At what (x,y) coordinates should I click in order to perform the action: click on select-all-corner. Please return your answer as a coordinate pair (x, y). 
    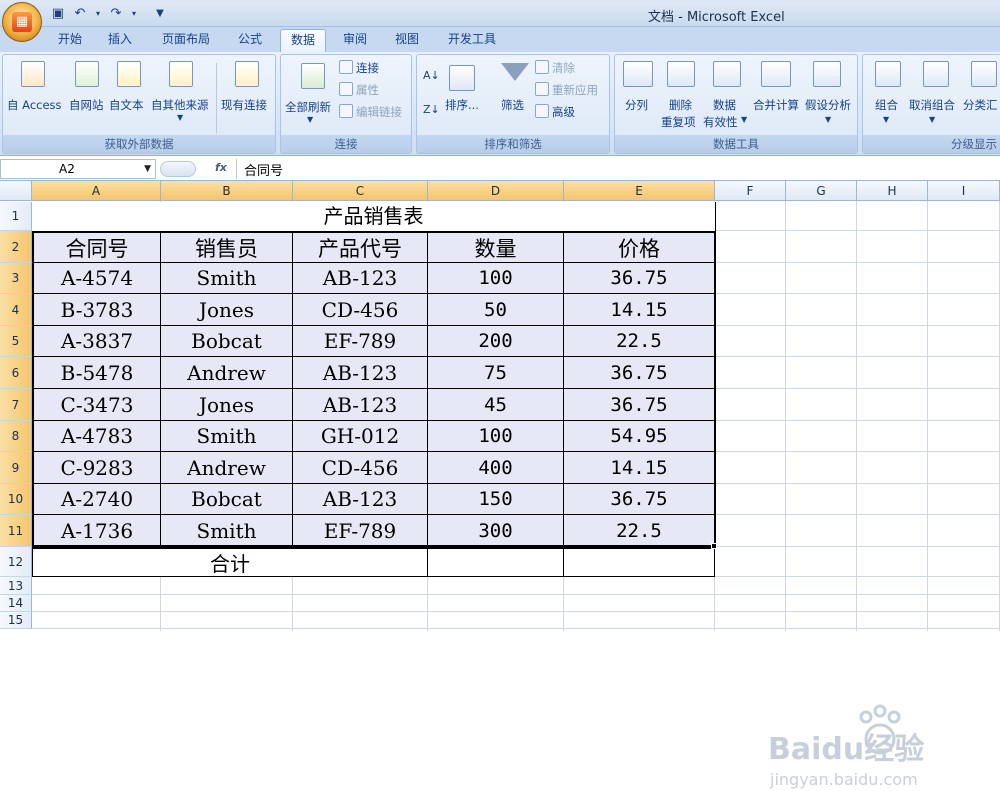
    Looking at the image, I should click on (16, 191).